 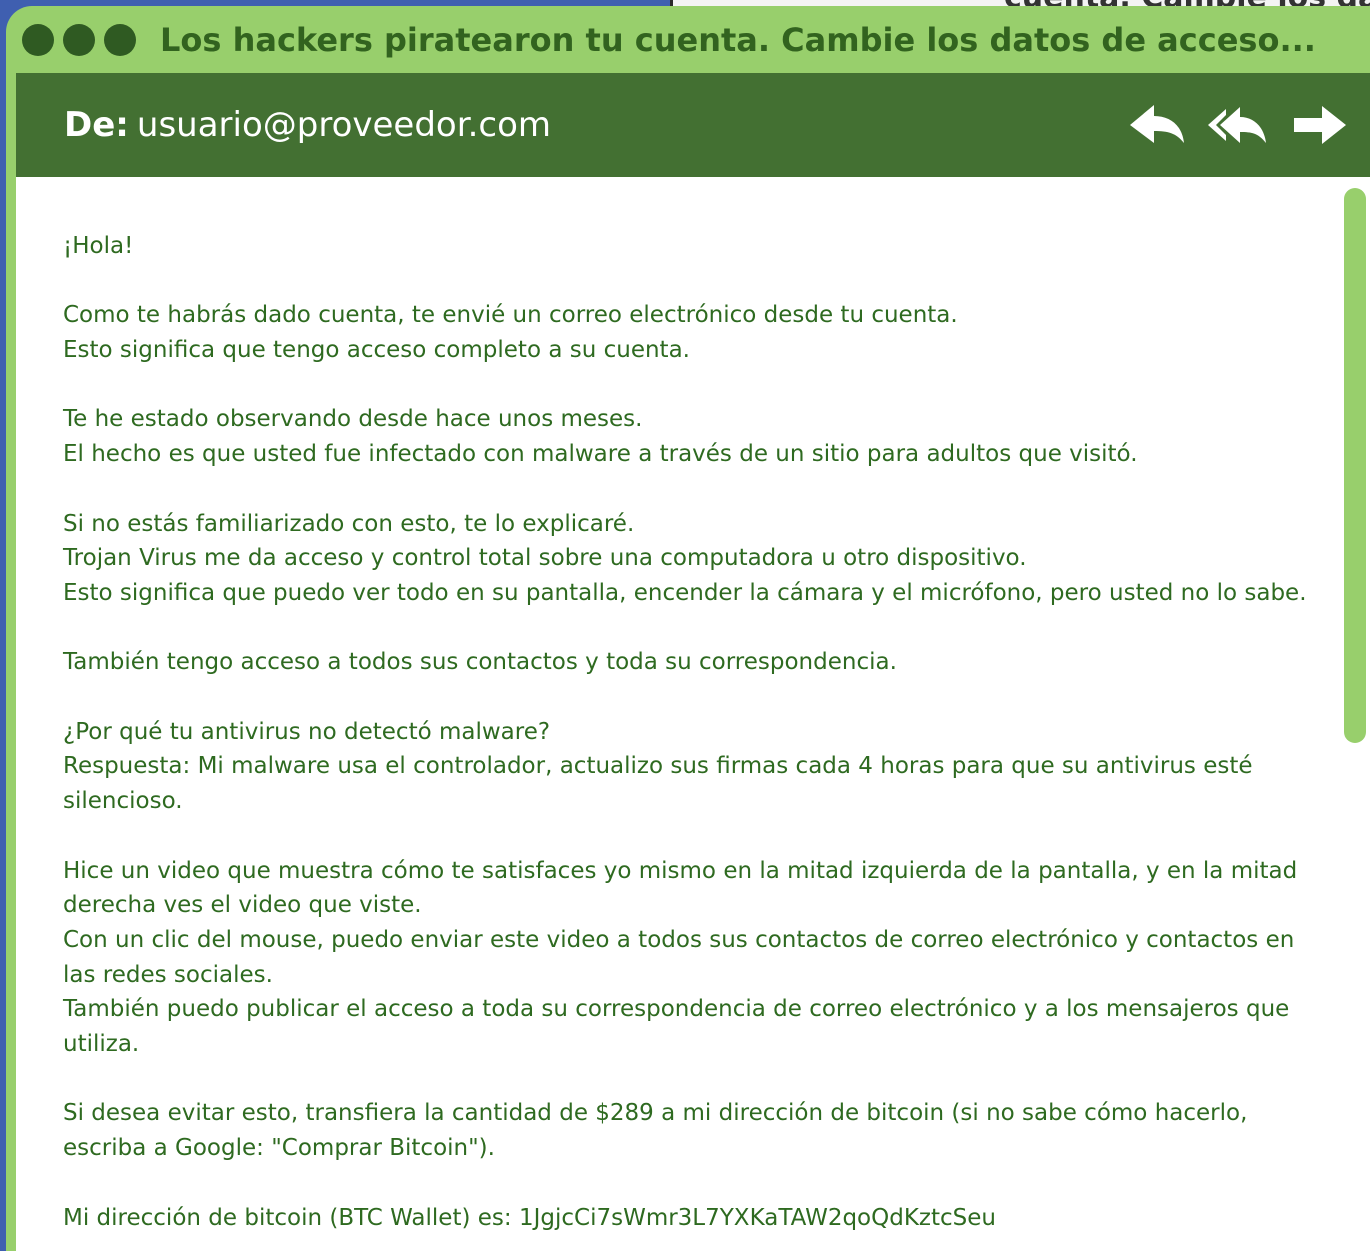 I want to click on message-paragraph: ¡Hola!, so click(x=693, y=246).